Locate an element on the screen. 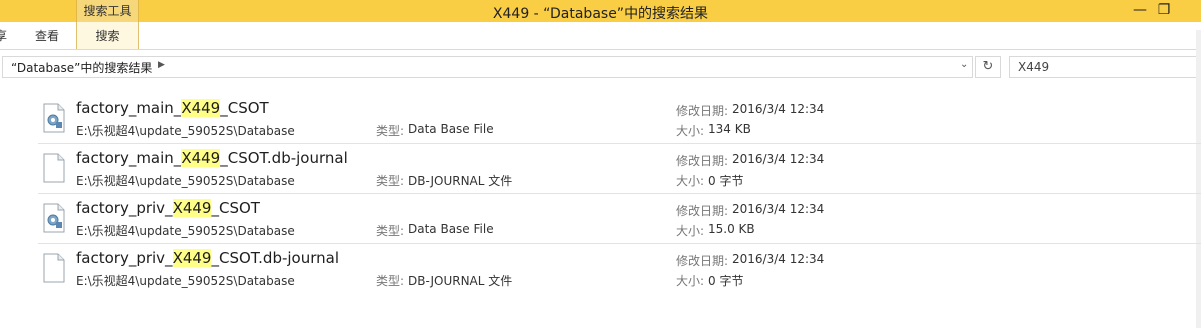  chevron-right-icon: ▶ is located at coordinates (161, 65).